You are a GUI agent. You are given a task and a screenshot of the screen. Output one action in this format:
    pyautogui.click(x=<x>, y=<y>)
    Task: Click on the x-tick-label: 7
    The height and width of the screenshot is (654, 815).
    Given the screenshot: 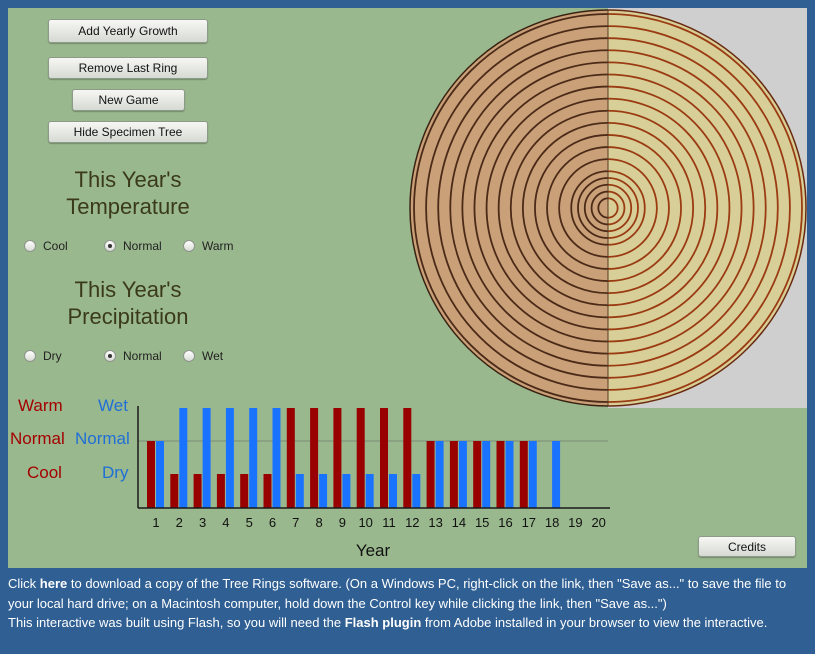 What is the action you would take?
    pyautogui.click(x=295, y=522)
    